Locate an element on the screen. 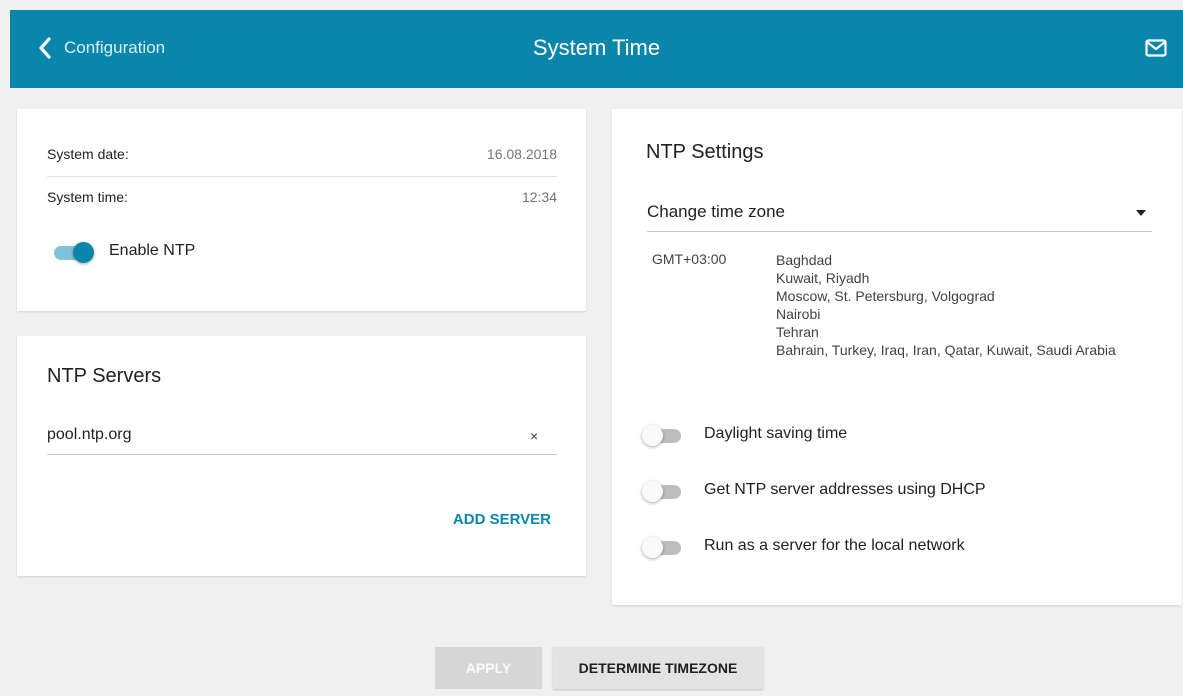 The height and width of the screenshot is (696, 1183). ntp-server-input: pool.ntp.org is located at coordinates (89, 435).